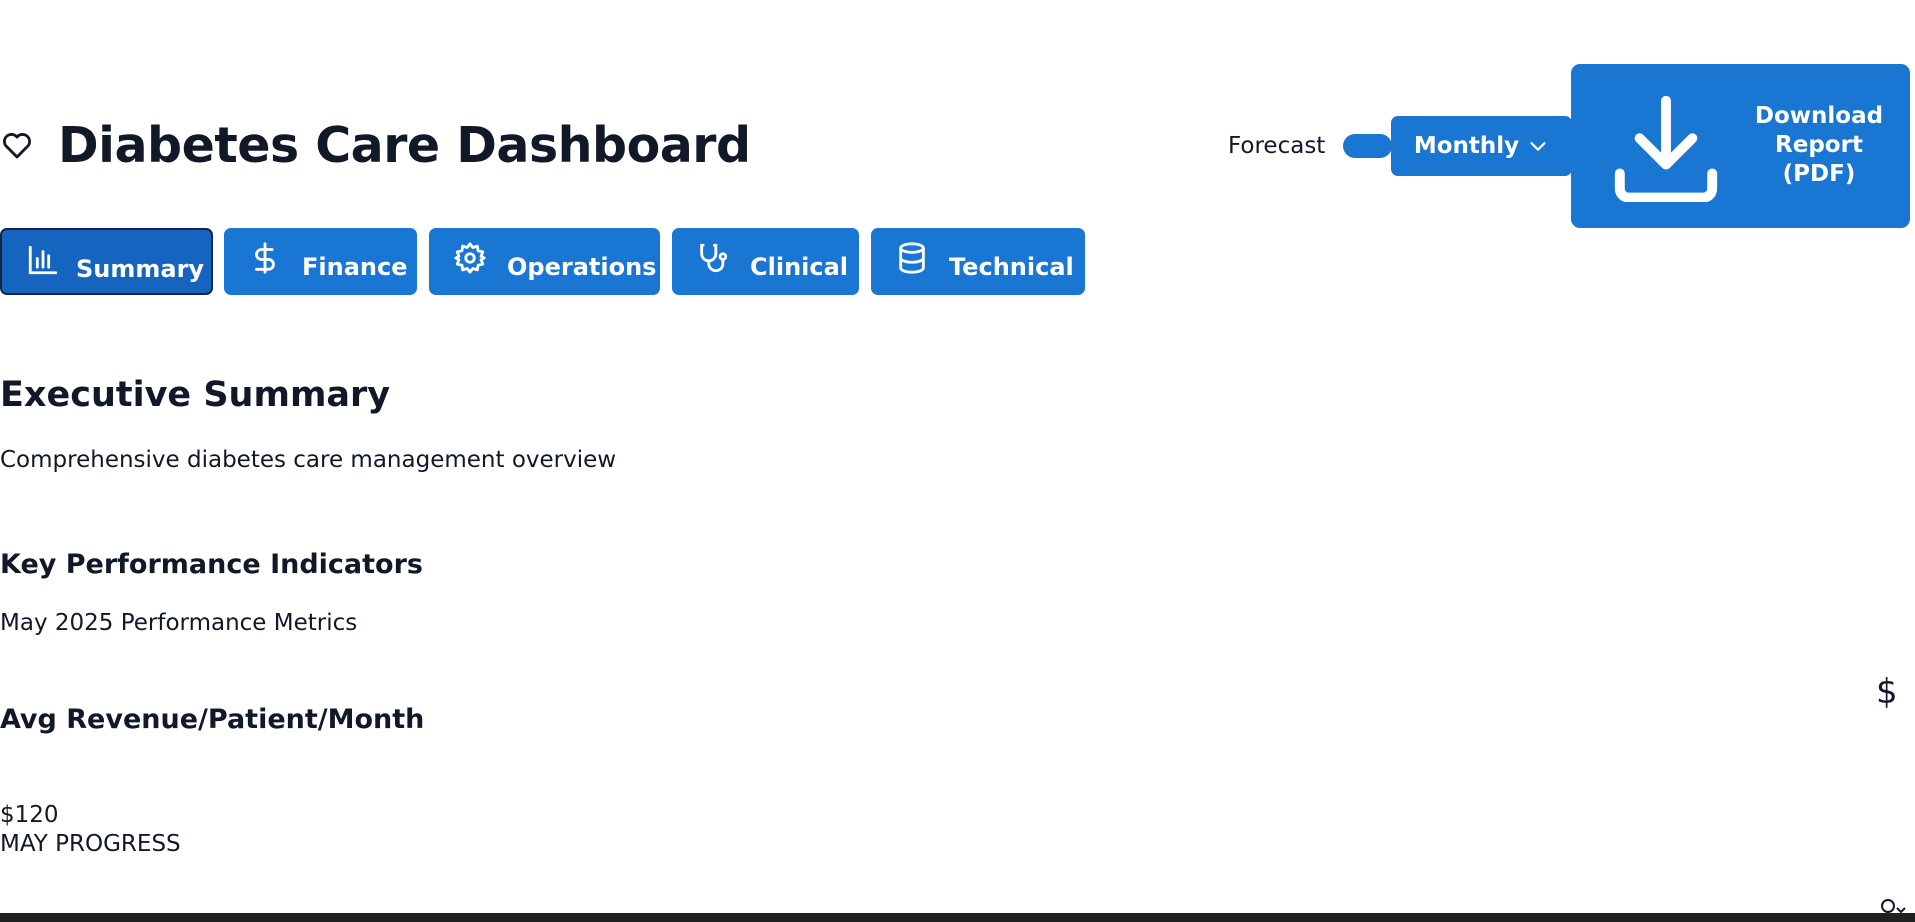 This screenshot has height=922, width=1915. What do you see at coordinates (799, 267) in the screenshot?
I see `tab-label: Clinical` at bounding box center [799, 267].